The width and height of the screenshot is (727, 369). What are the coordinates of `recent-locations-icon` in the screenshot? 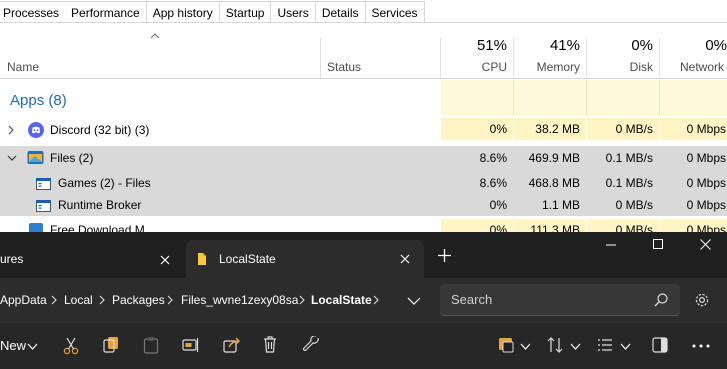 It's located at (414, 301).